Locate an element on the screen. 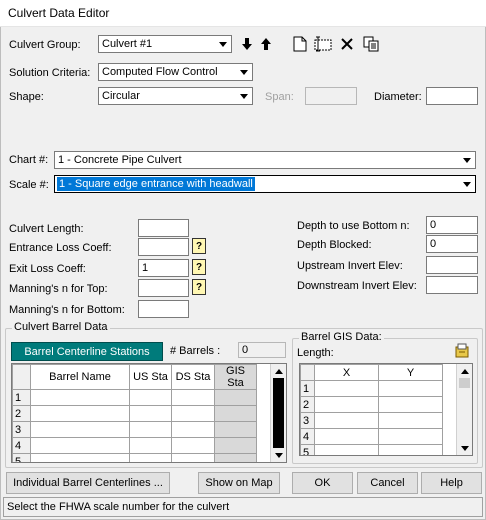 This screenshot has width=486, height=520. delete-icon is located at coordinates (347, 44).